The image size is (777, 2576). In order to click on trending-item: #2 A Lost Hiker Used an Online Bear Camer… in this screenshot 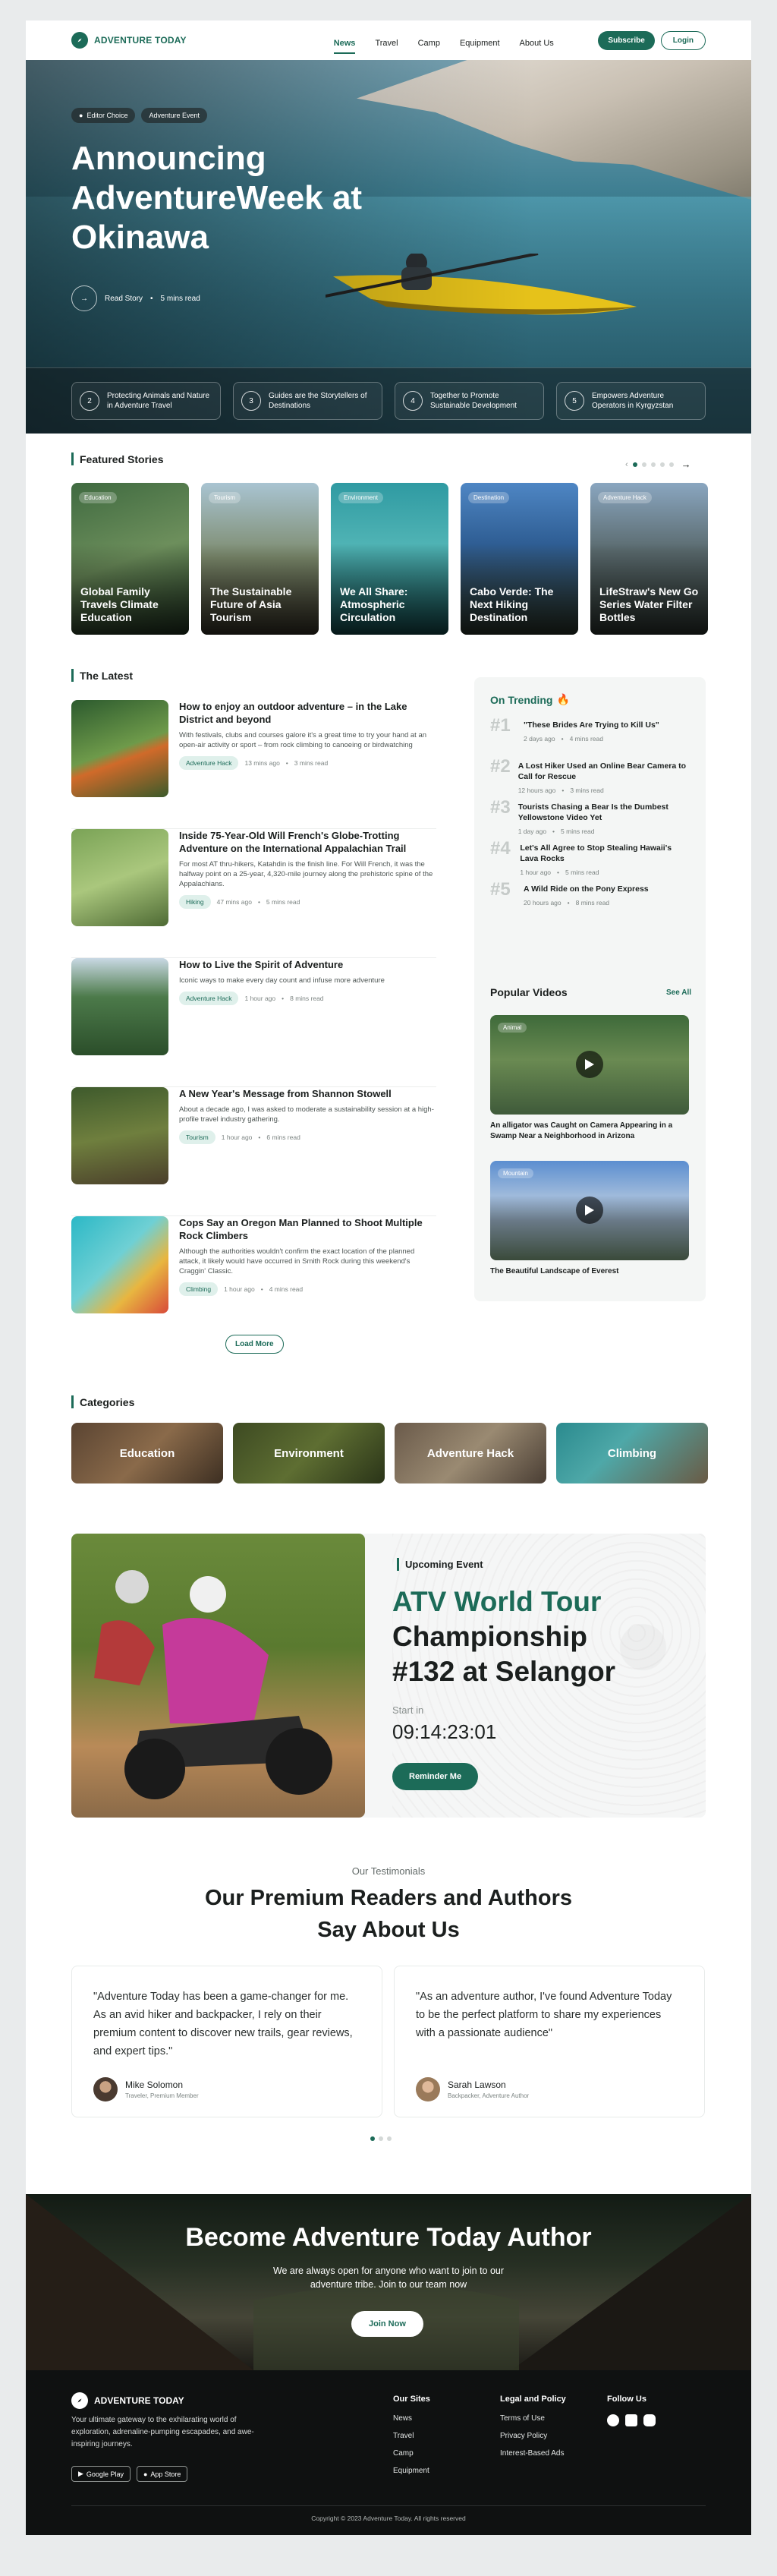, I will do `click(590, 776)`.